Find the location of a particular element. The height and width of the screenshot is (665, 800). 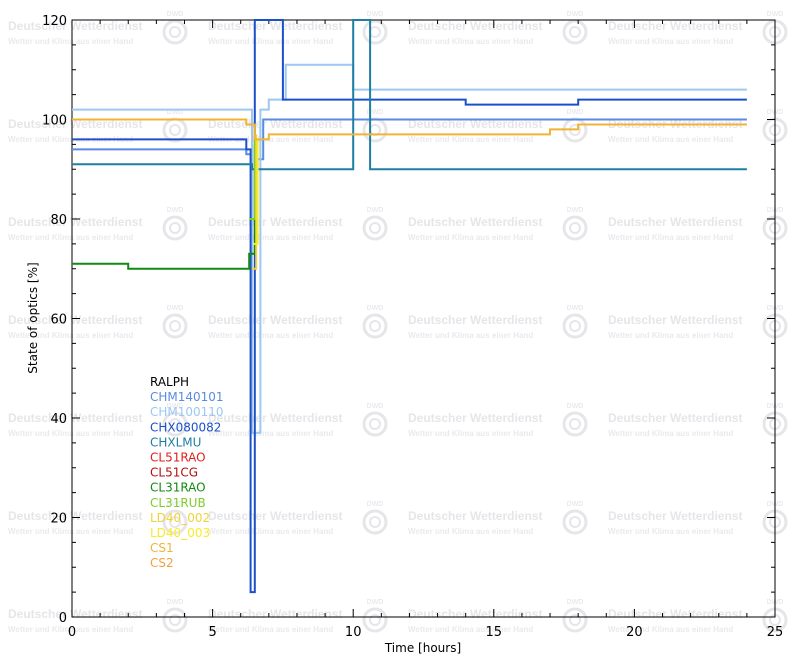

x-tick-label: 10 is located at coordinates (353, 632).